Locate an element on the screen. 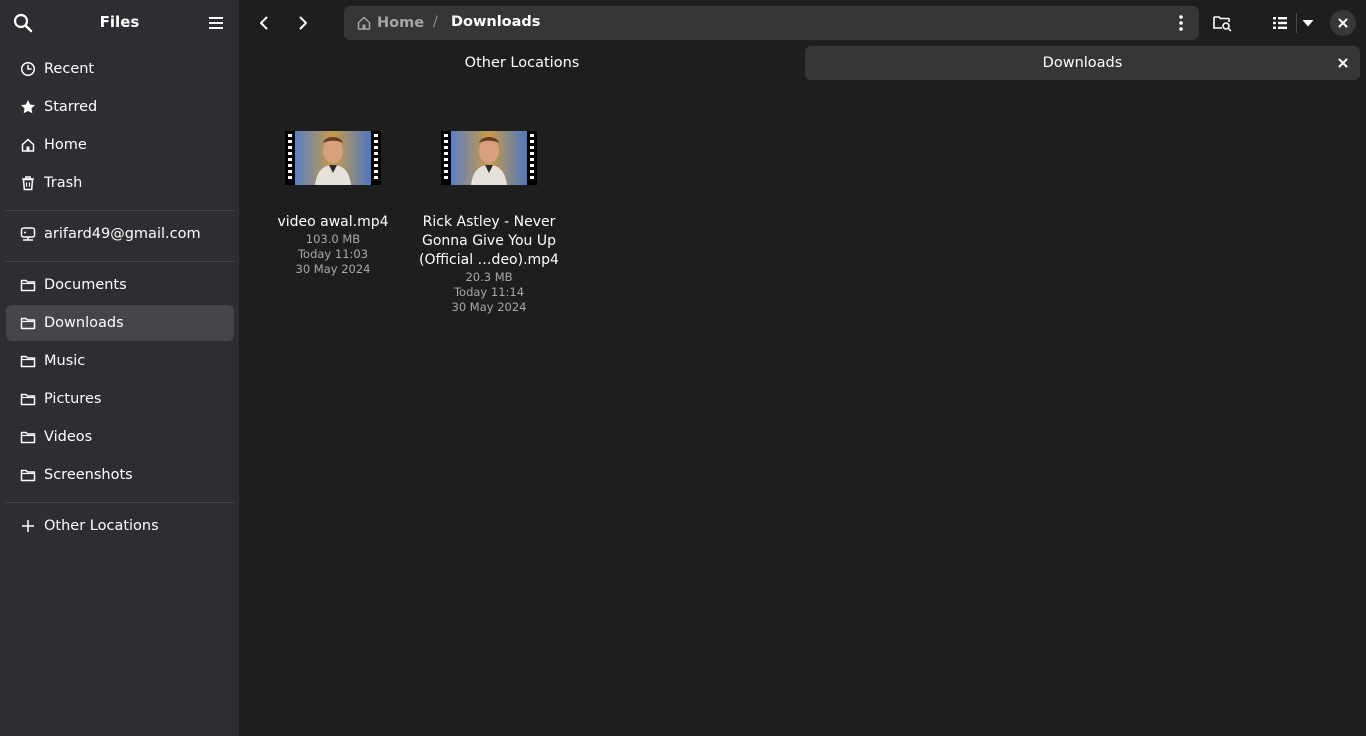  sidebar-item-screenshots: Screenshots is located at coordinates (120, 475).